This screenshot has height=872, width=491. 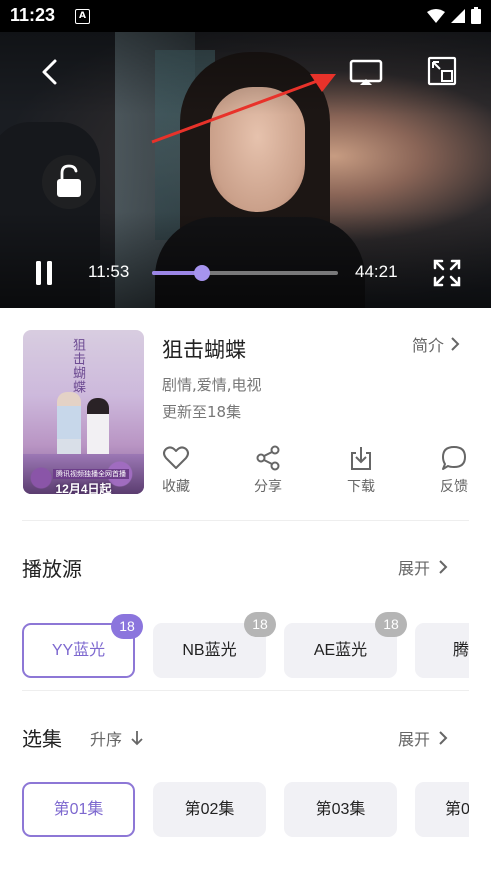 I want to click on arrow-down-icon, so click(x=137, y=738).